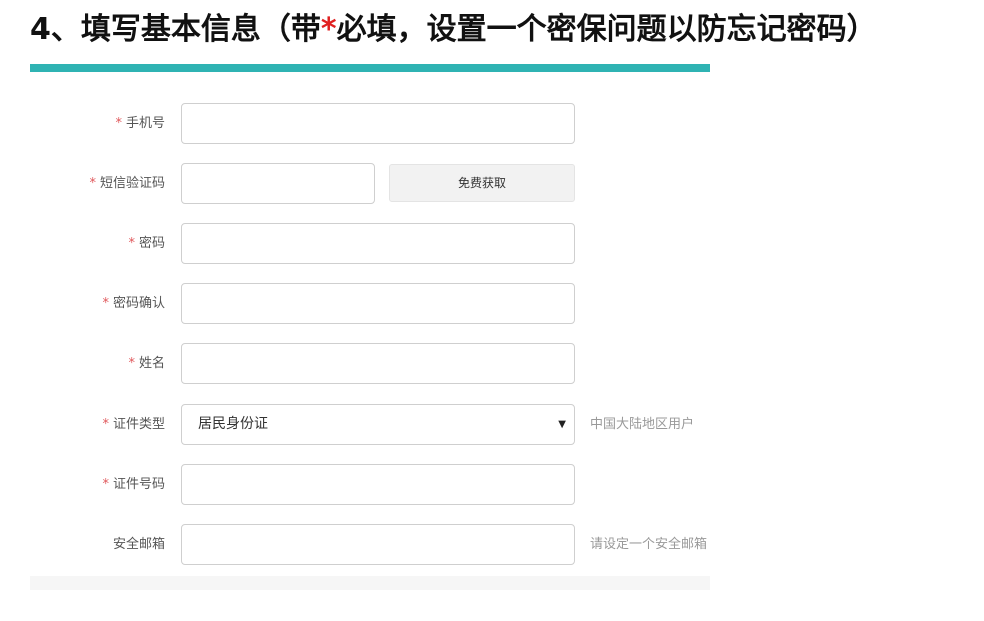 This screenshot has width=984, height=621. Describe the element at coordinates (642, 424) in the screenshot. I see `id-type-hint: 中国大陆地区用户` at that location.